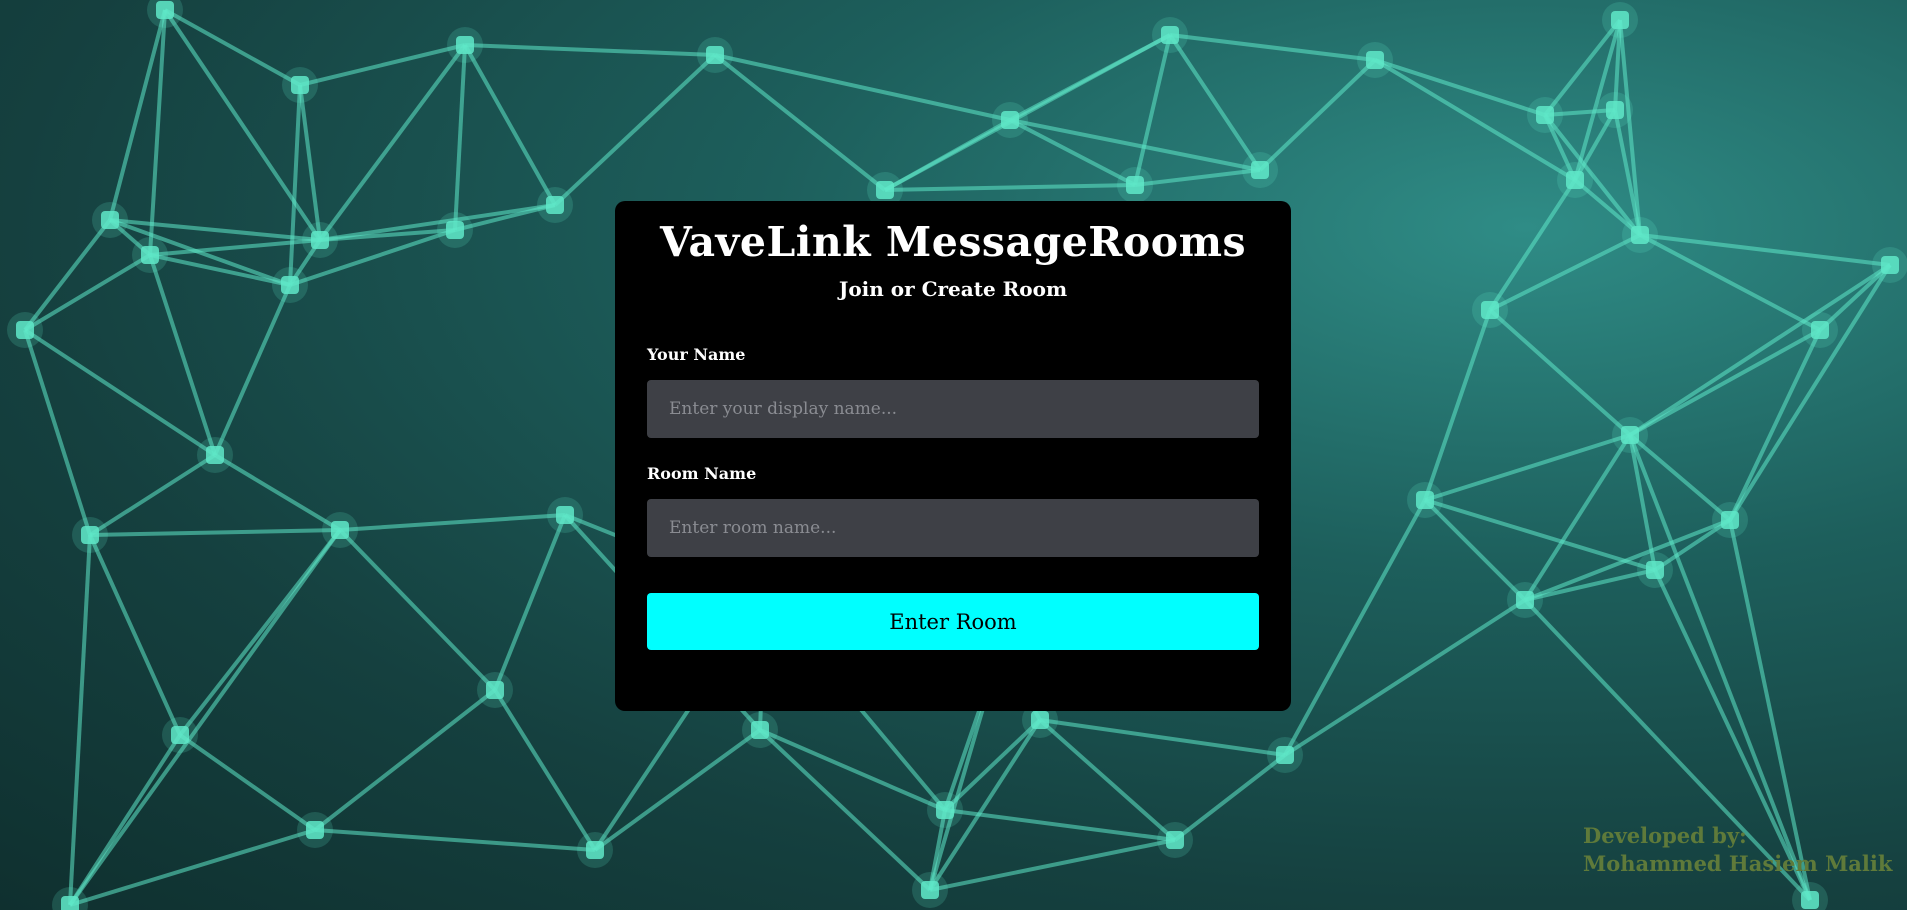 The height and width of the screenshot is (910, 1907). What do you see at coordinates (696, 354) in the screenshot?
I see `name-field-label: Your Name` at bounding box center [696, 354].